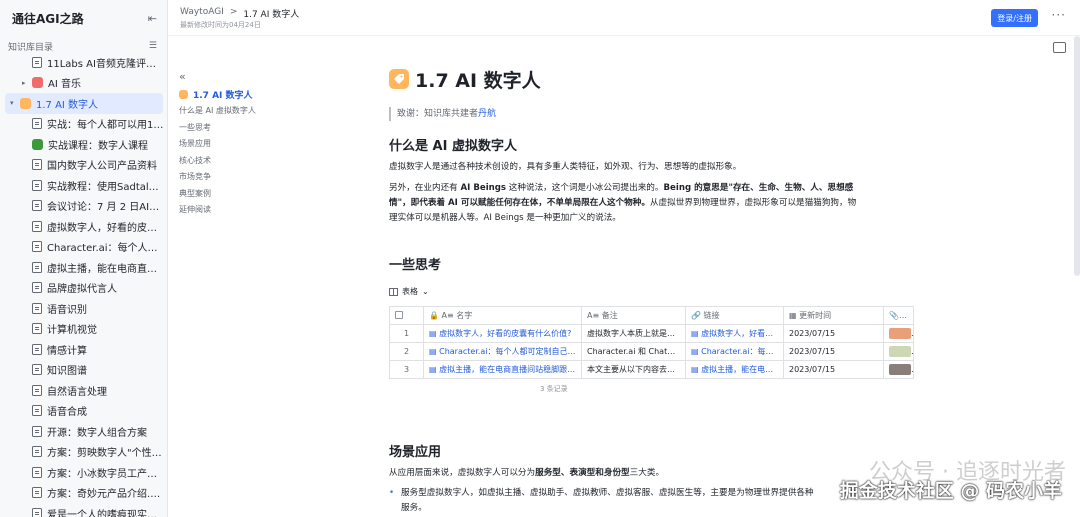 The width and height of the screenshot is (1080, 517). What do you see at coordinates (27, 83) in the screenshot?
I see `caret-right-icon: ▸` at bounding box center [27, 83].